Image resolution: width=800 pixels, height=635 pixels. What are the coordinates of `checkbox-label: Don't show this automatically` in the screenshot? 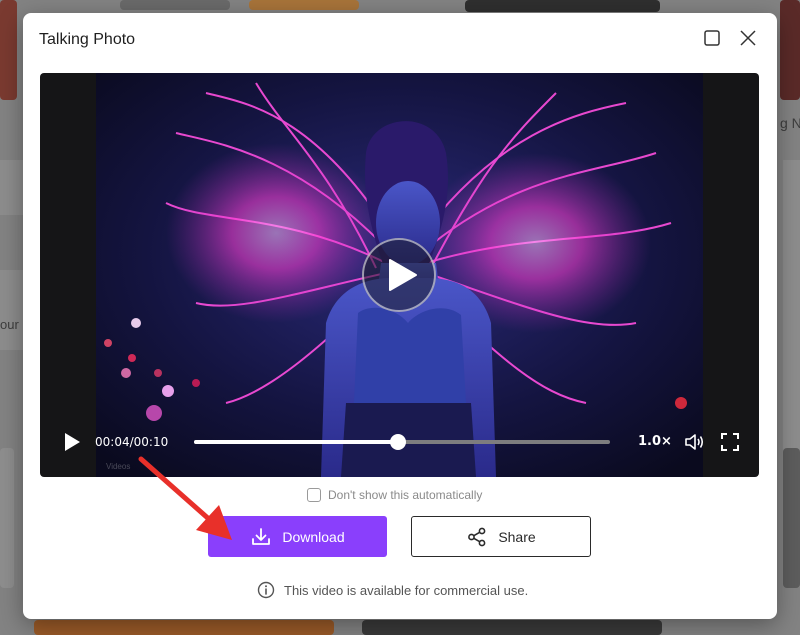 It's located at (405, 495).